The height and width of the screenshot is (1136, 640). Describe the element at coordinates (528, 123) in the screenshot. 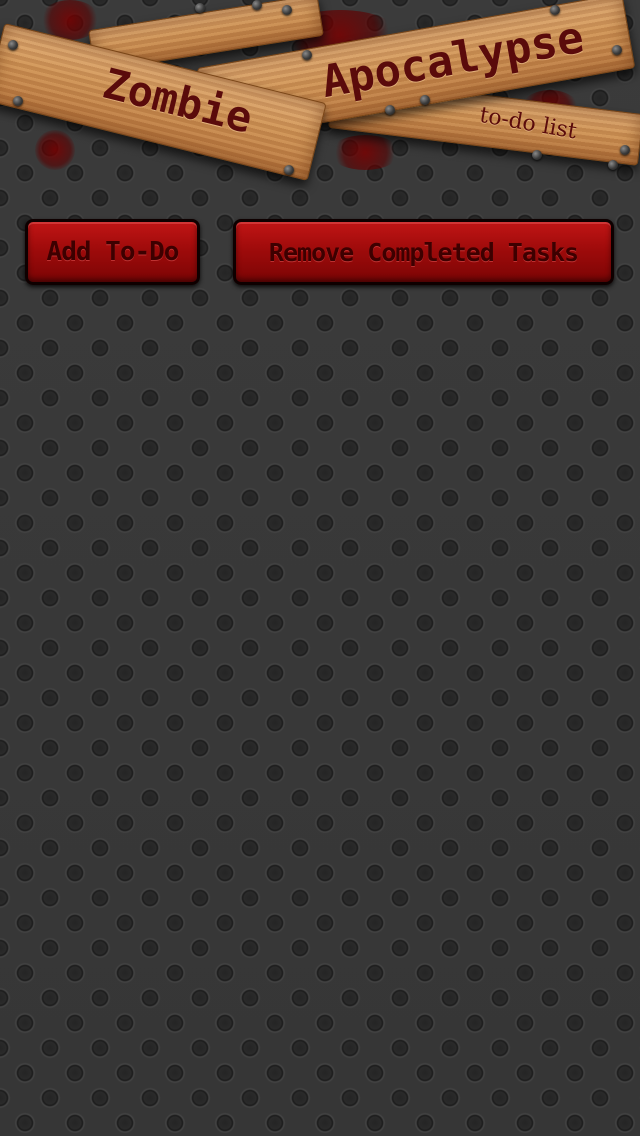

I see `subtitle-text: to-do list` at that location.